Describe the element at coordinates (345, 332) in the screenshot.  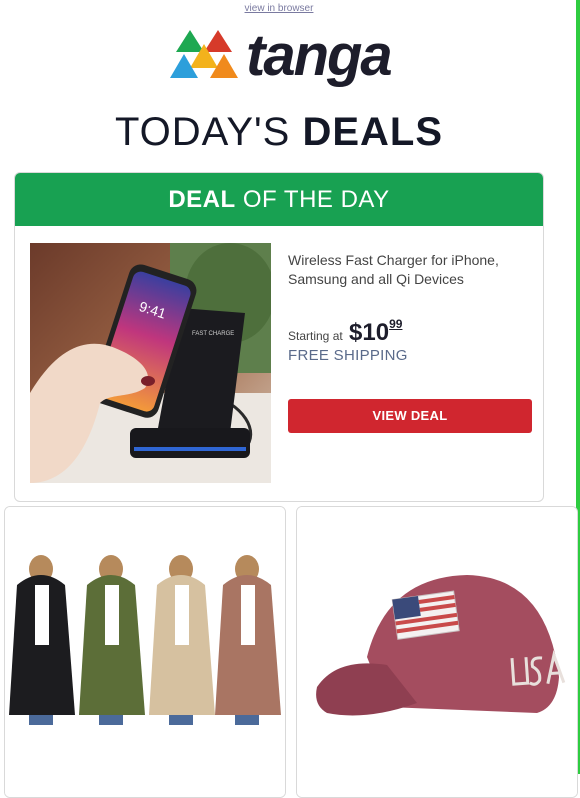
I see `price-line: Starting at $1099` at that location.